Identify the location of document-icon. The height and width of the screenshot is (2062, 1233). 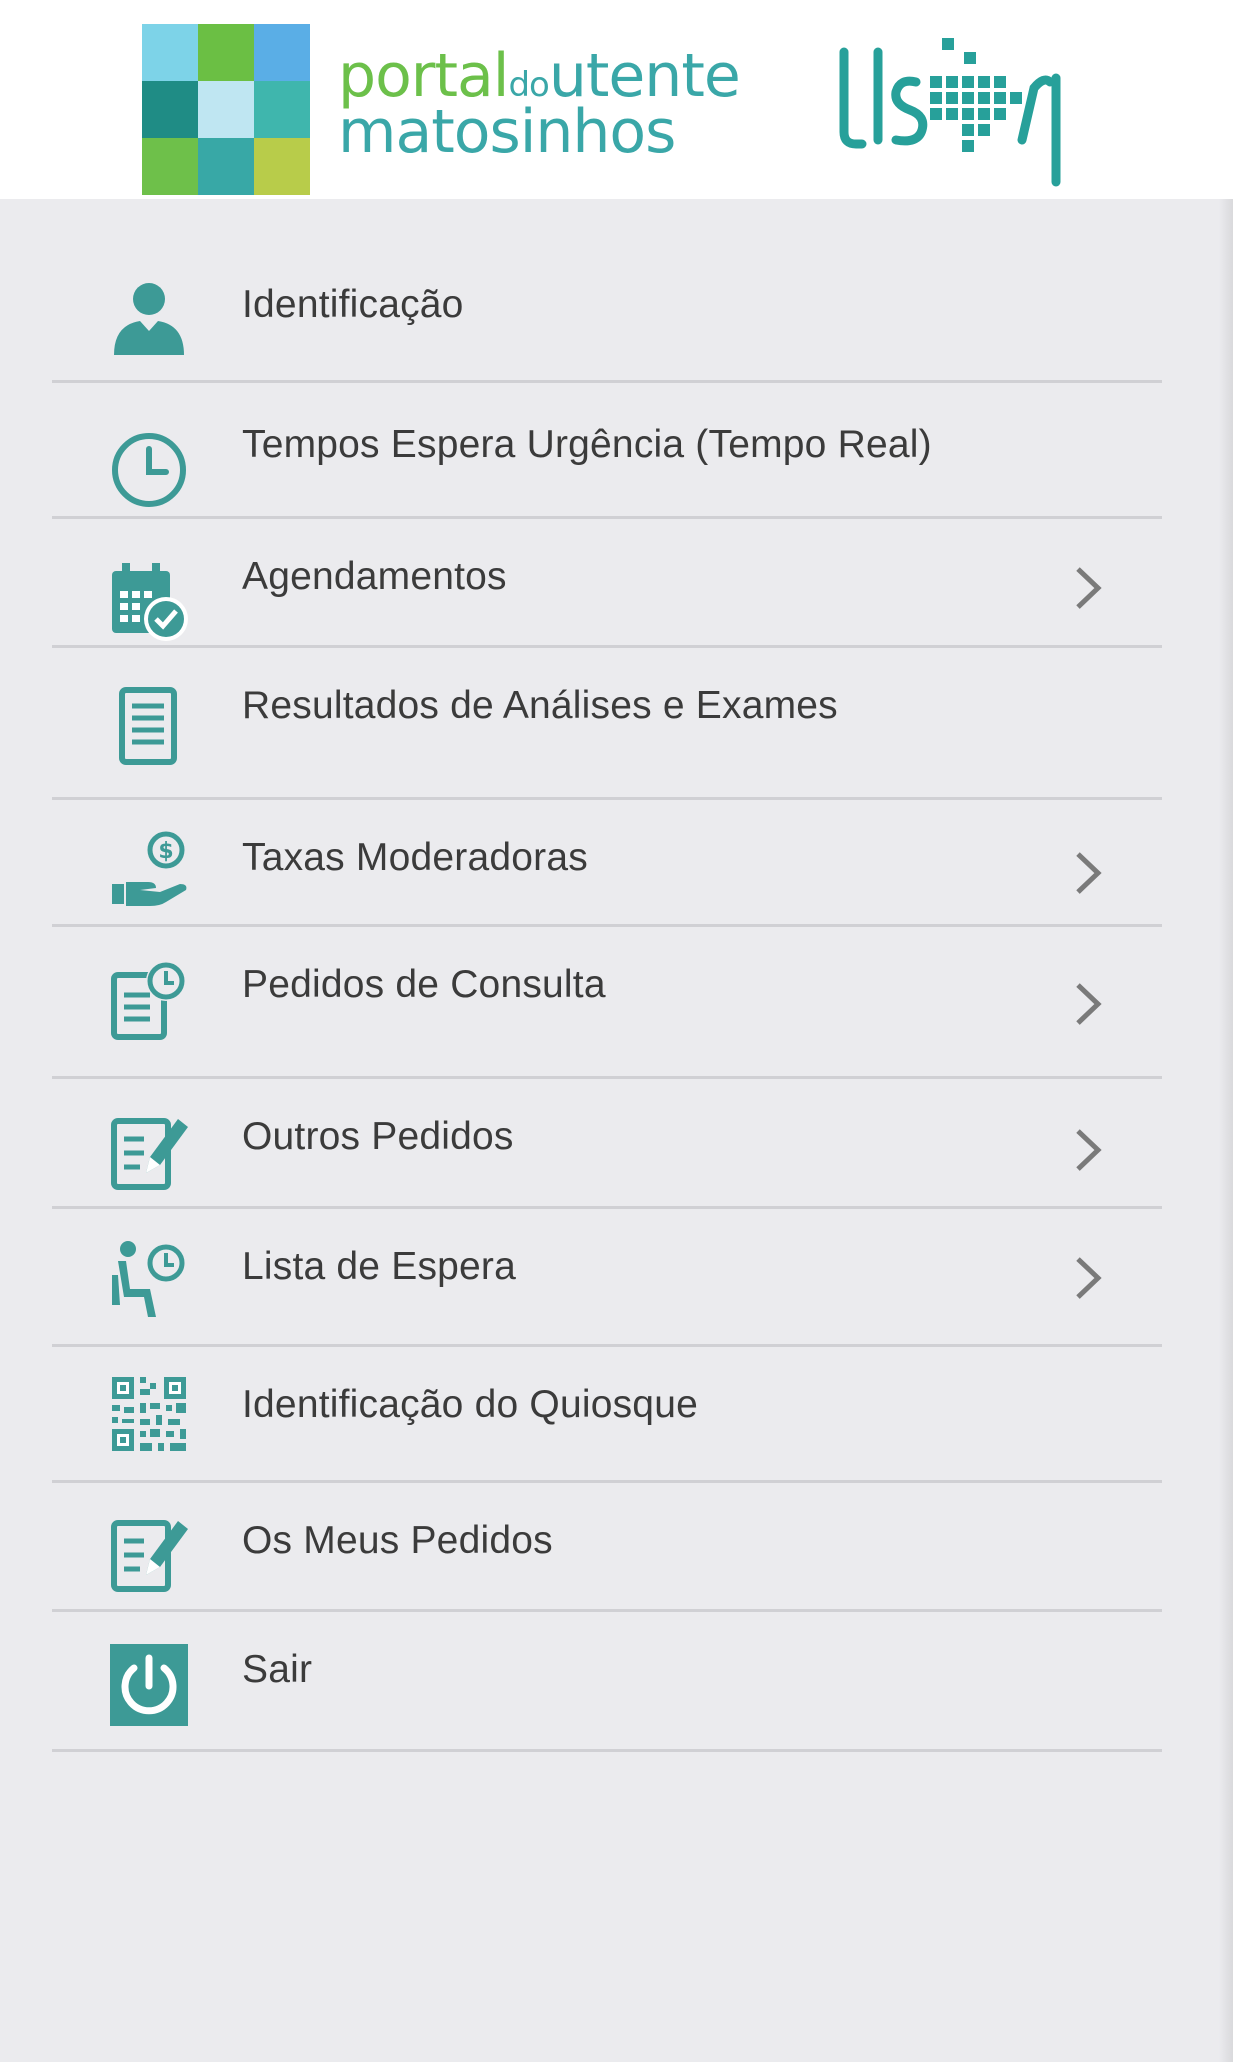
(149, 725).